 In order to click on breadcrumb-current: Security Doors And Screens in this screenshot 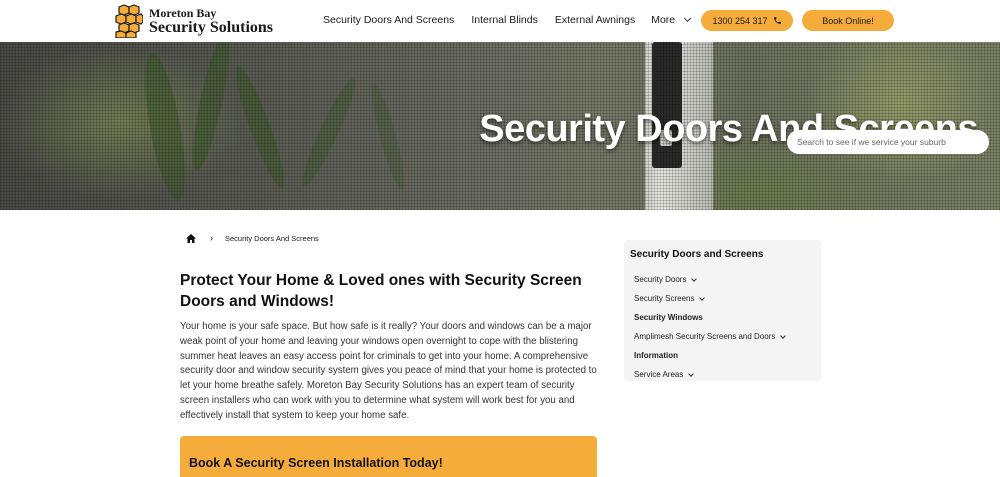, I will do `click(272, 238)`.